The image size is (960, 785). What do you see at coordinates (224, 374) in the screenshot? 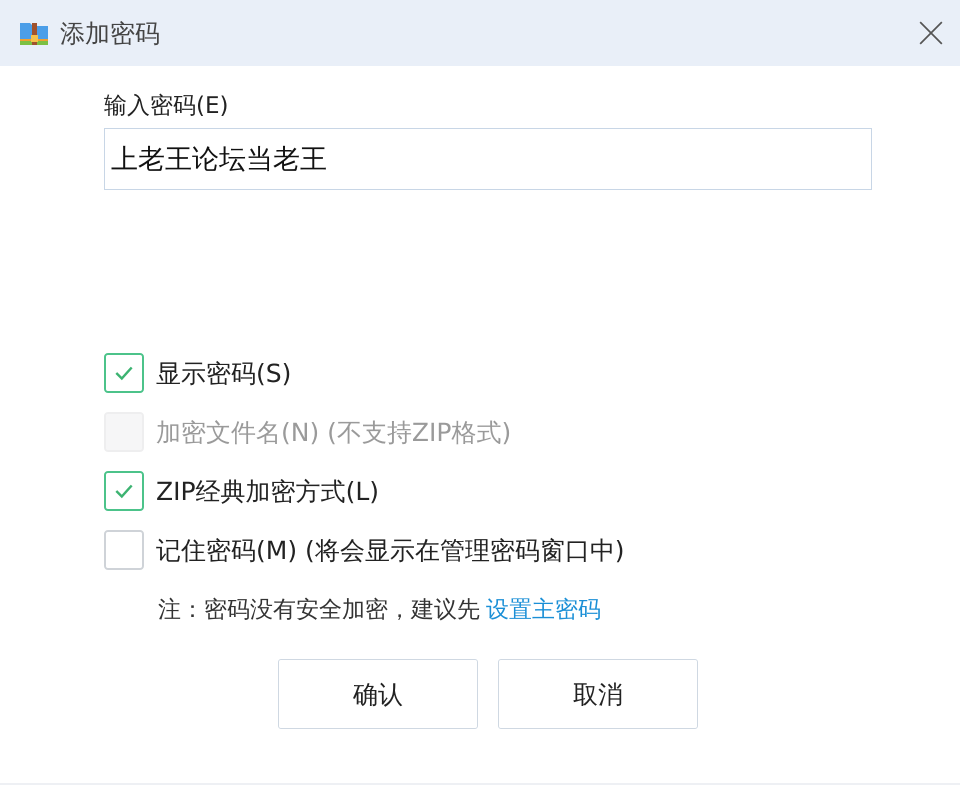
I see `option-label: 显示密码(S)` at bounding box center [224, 374].